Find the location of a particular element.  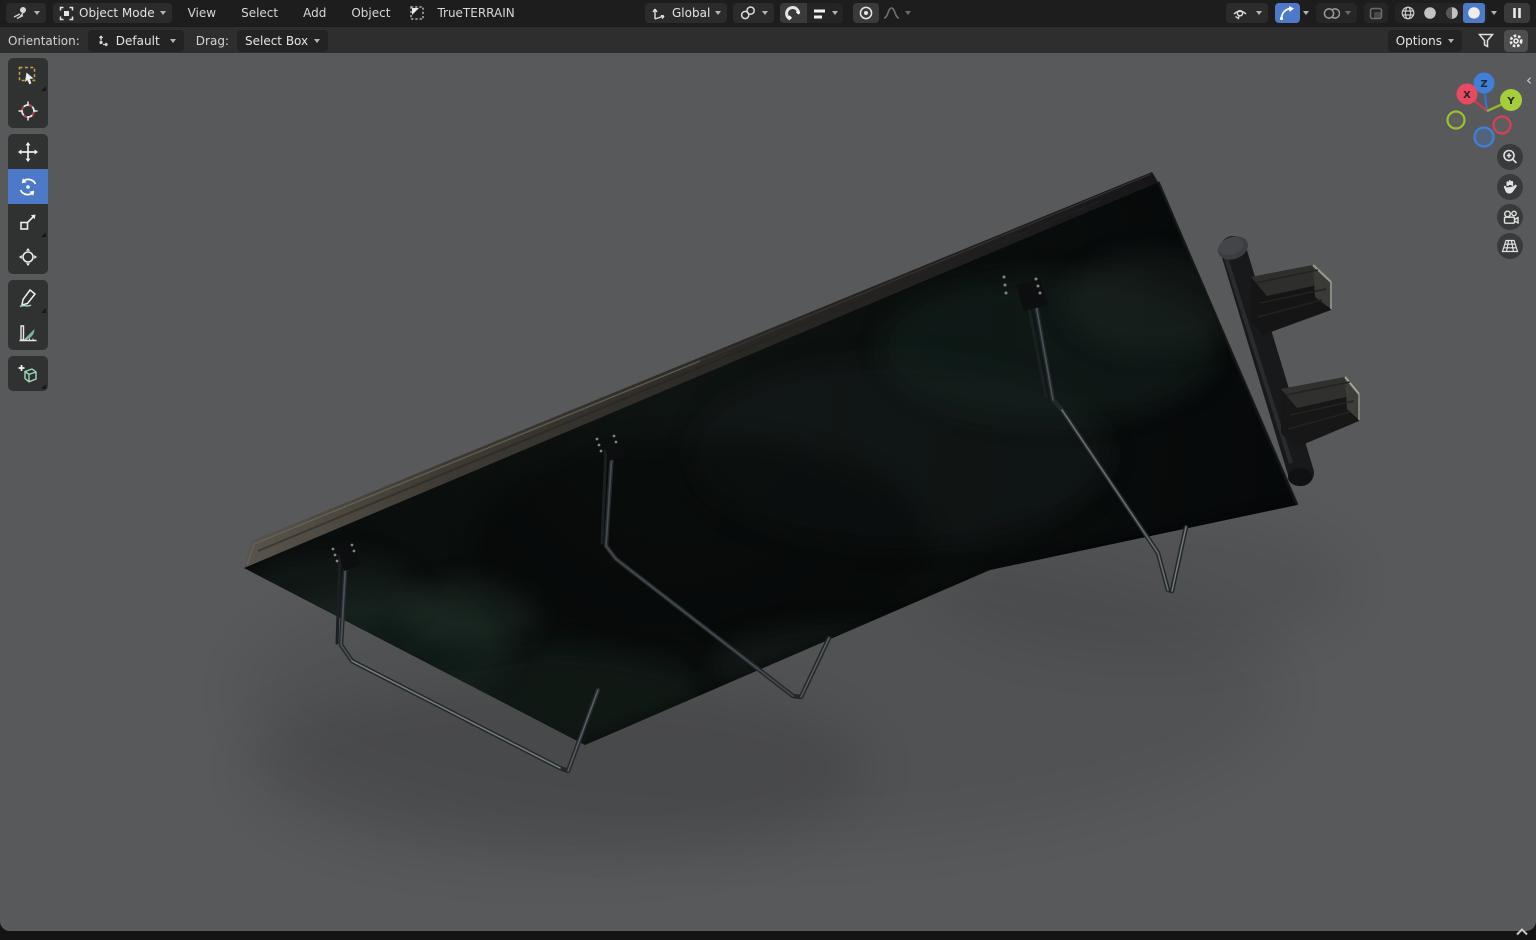

editor-type-button is located at coordinates (26, 13).